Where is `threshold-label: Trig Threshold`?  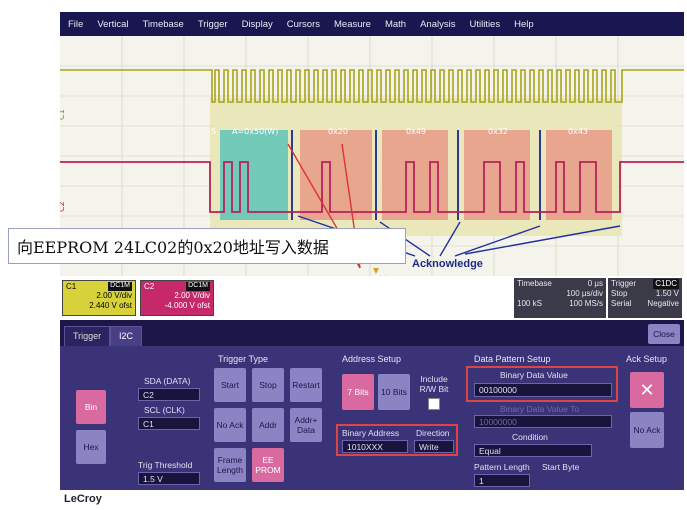
threshold-label: Trig Threshold is located at coordinates (165, 465).